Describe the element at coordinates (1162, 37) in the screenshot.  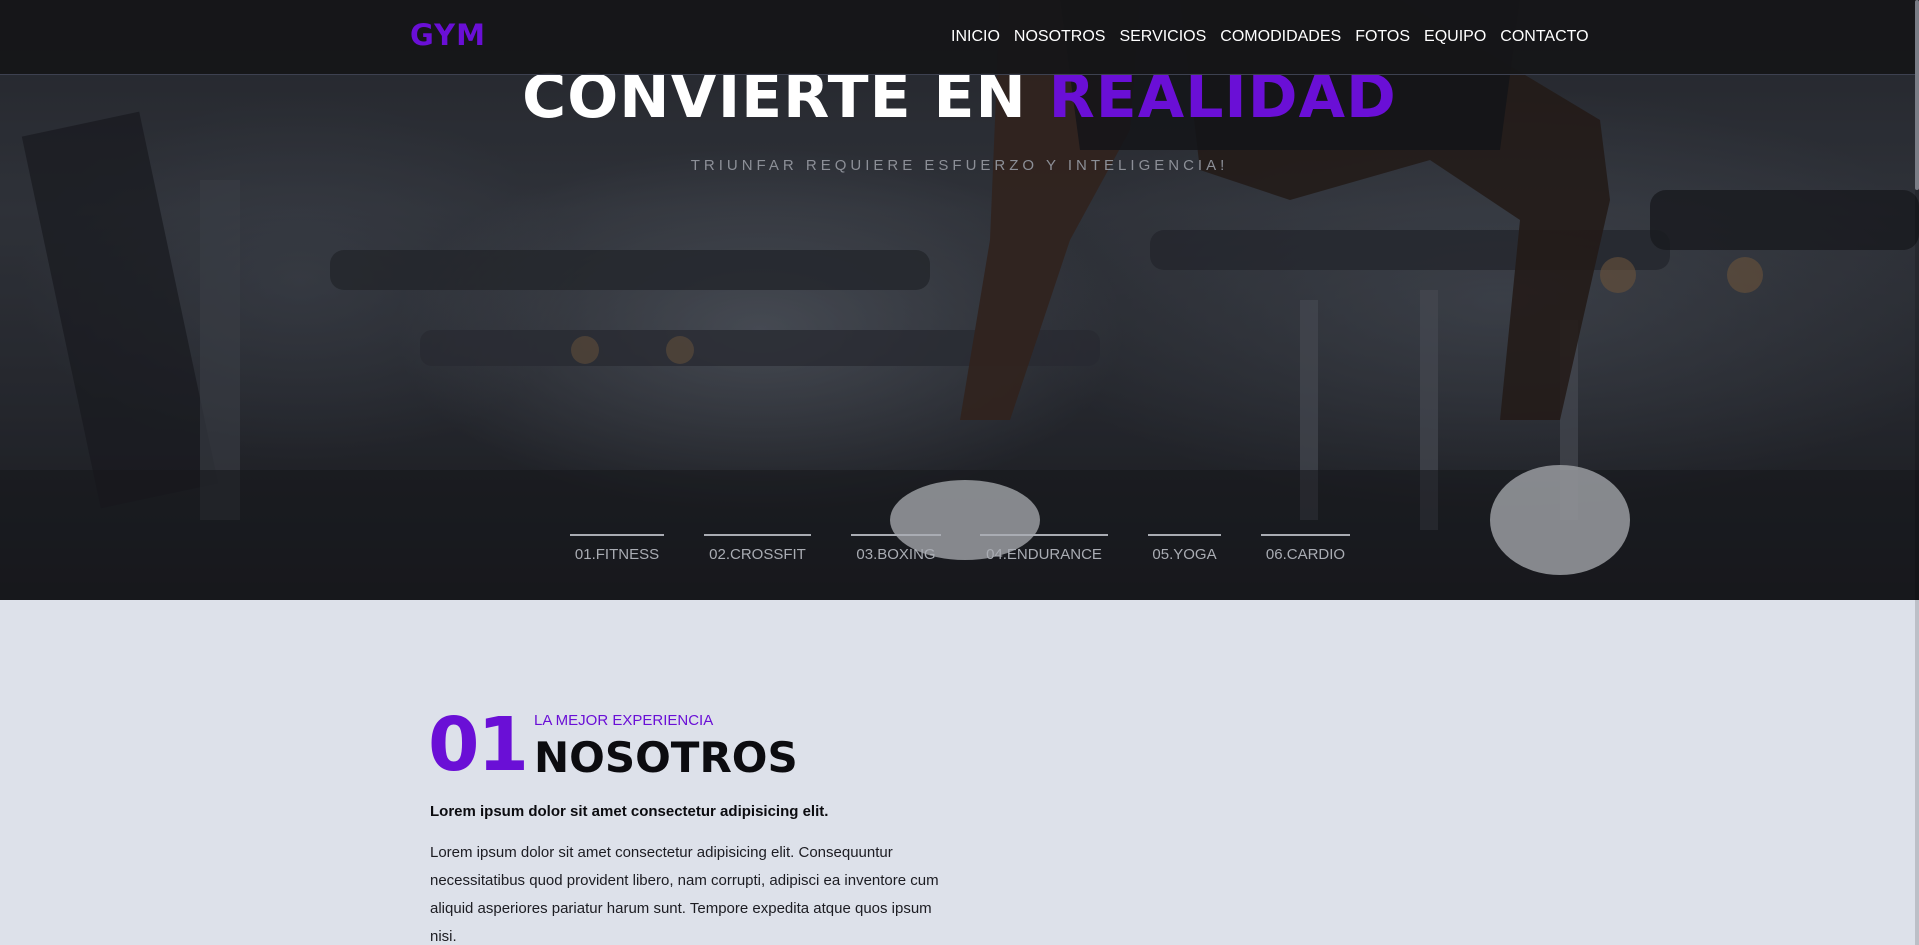
I see `nav-link-servicios: SERVICIOS` at that location.